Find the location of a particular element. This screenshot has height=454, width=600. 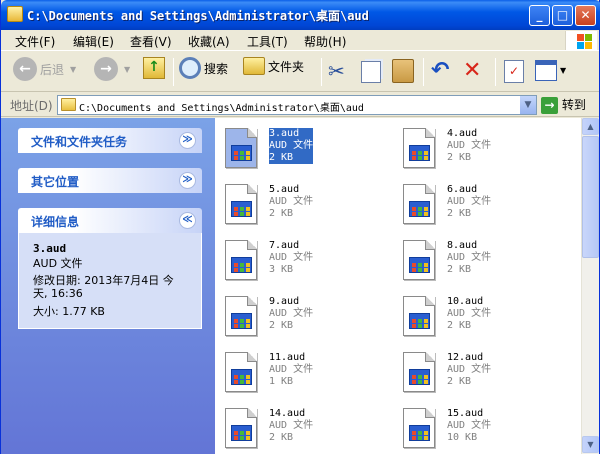

file-item: 14.aud AUD 文件 2 KB is located at coordinates (304, 429).